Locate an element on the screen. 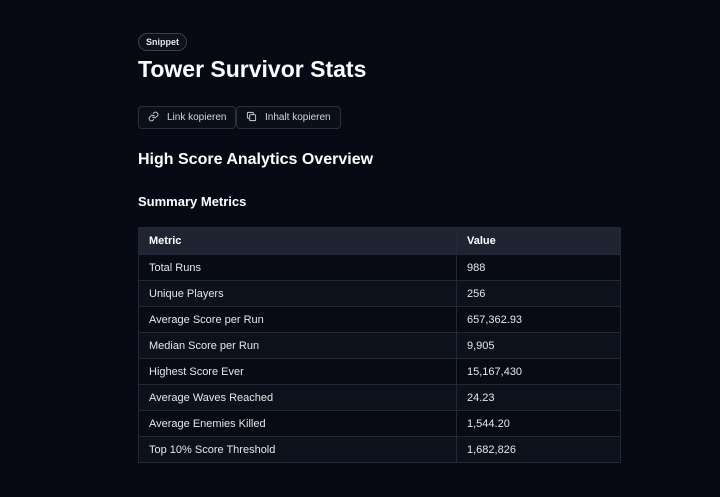 The image size is (720, 497). table-row: Highest Score Ever 15,167,430 is located at coordinates (379, 371).